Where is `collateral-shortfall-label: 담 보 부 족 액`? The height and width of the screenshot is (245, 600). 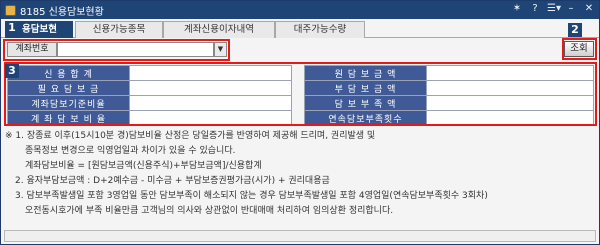 collateral-shortfall-label: 담 보 부 족 액 is located at coordinates (365, 103).